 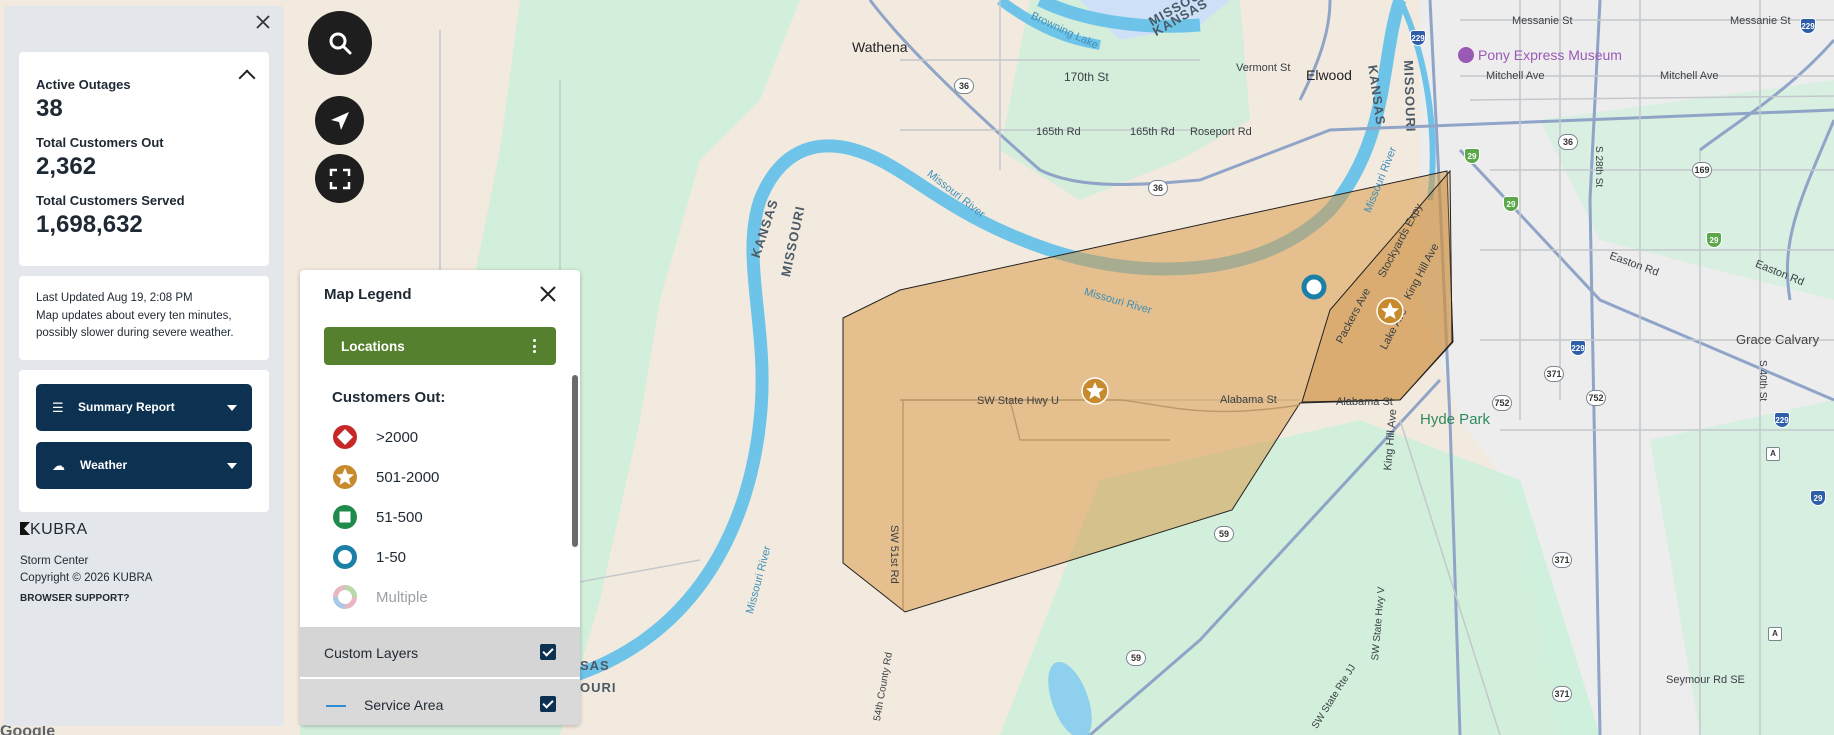 What do you see at coordinates (134, 316) in the screenshot?
I see `update-note-line-1: Map updates about every ten minutes,` at bounding box center [134, 316].